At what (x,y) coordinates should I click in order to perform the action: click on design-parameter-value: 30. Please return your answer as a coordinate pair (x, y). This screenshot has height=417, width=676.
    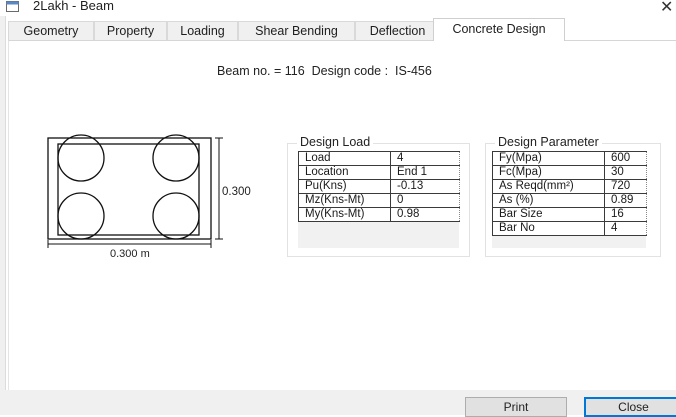
    Looking at the image, I should click on (625, 172).